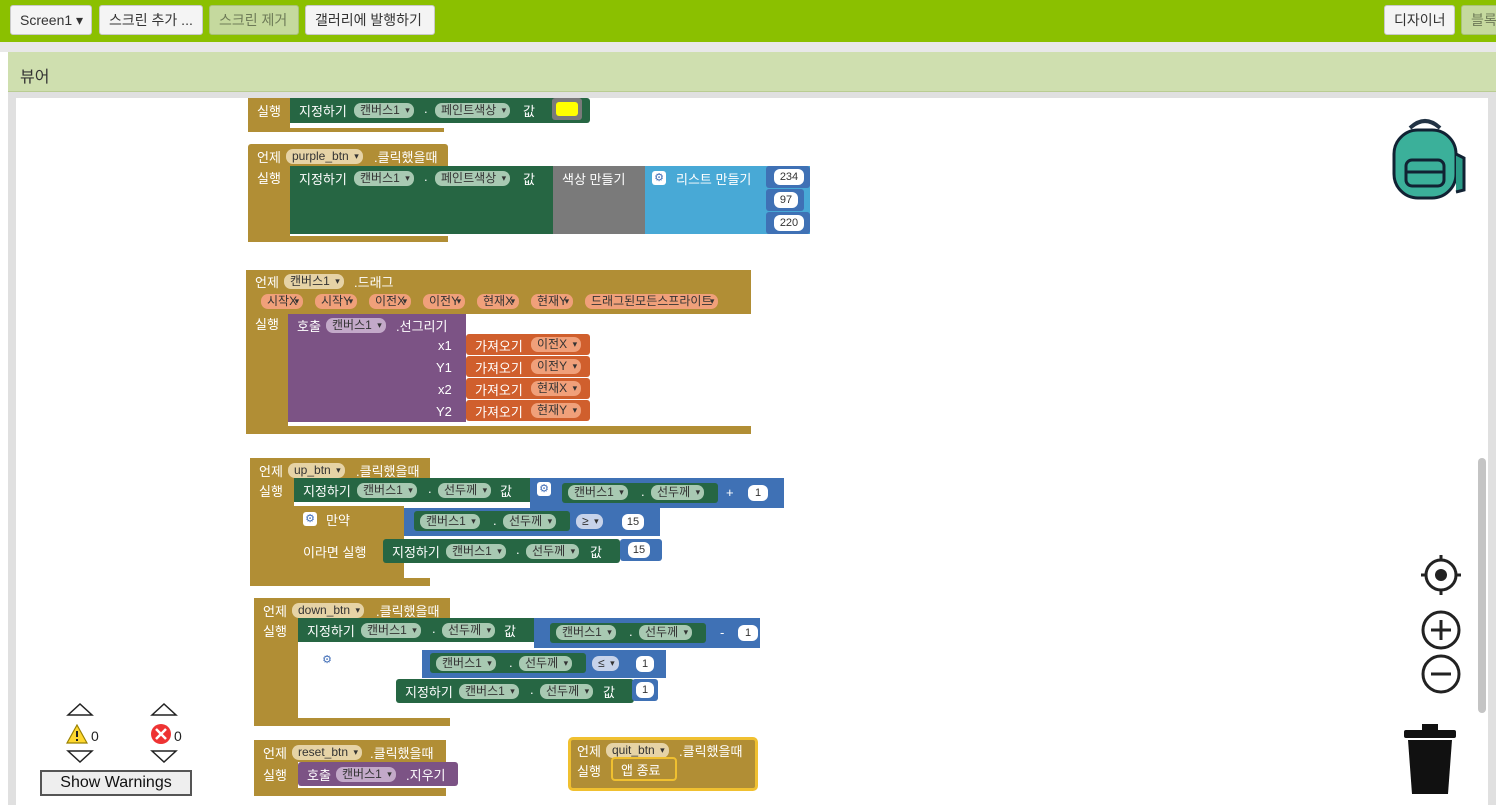 This screenshot has height=805, width=1496. Describe the element at coordinates (254, 20) in the screenshot. I see `remove-screen-button: 스크린 제거` at that location.